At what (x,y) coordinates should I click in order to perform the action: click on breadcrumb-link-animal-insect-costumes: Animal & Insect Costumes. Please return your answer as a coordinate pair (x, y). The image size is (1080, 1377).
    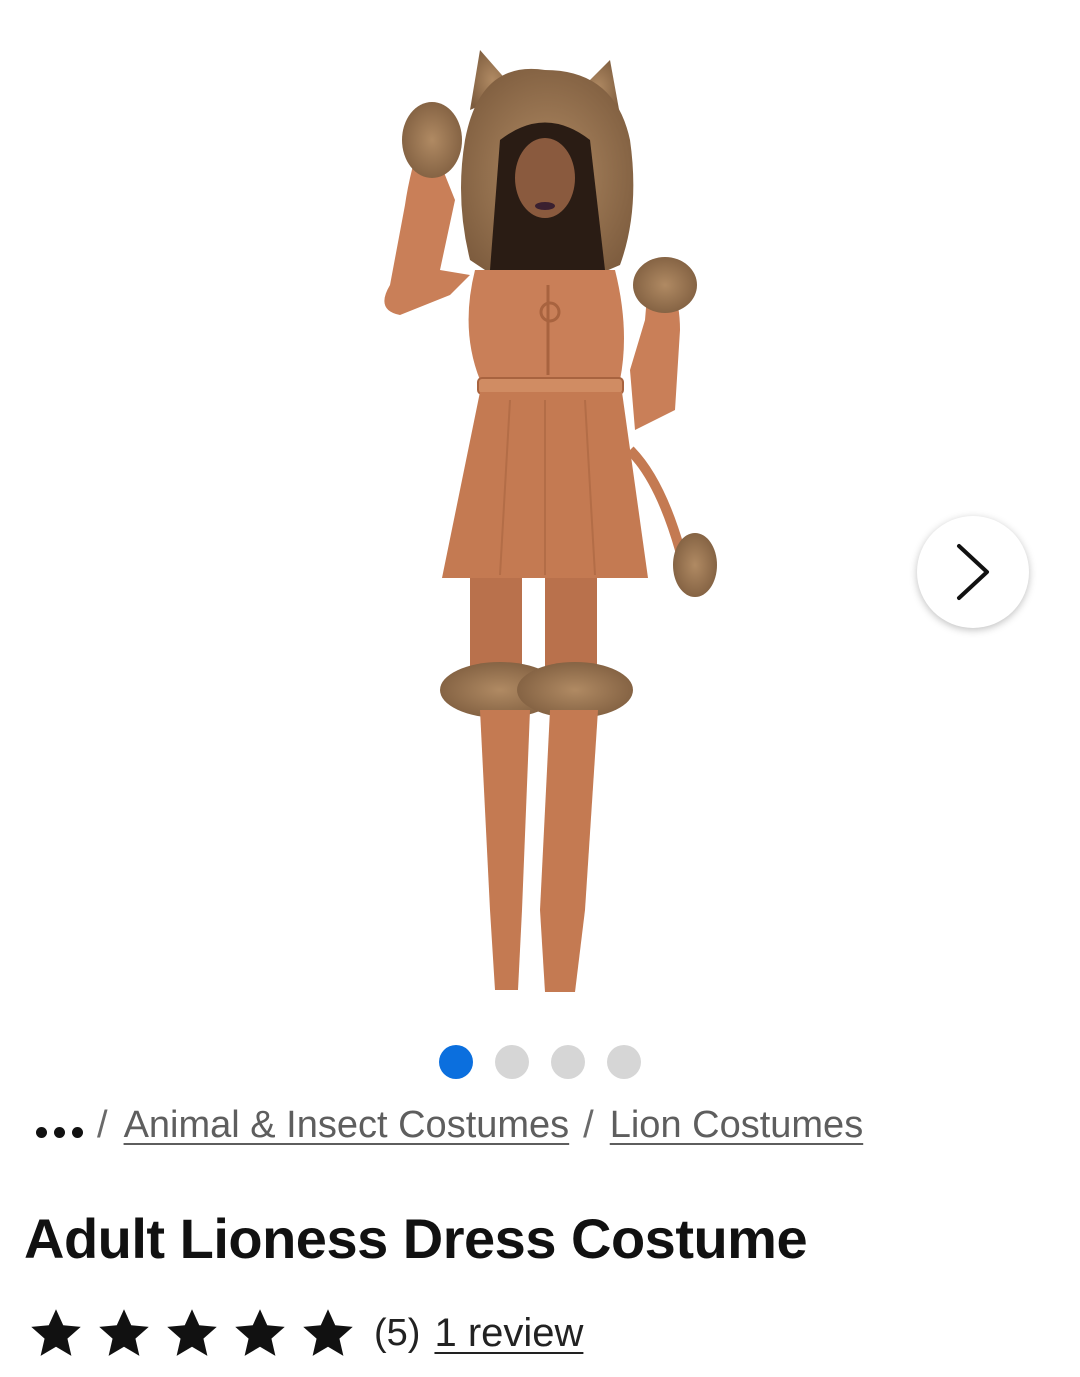
    Looking at the image, I should click on (347, 1125).